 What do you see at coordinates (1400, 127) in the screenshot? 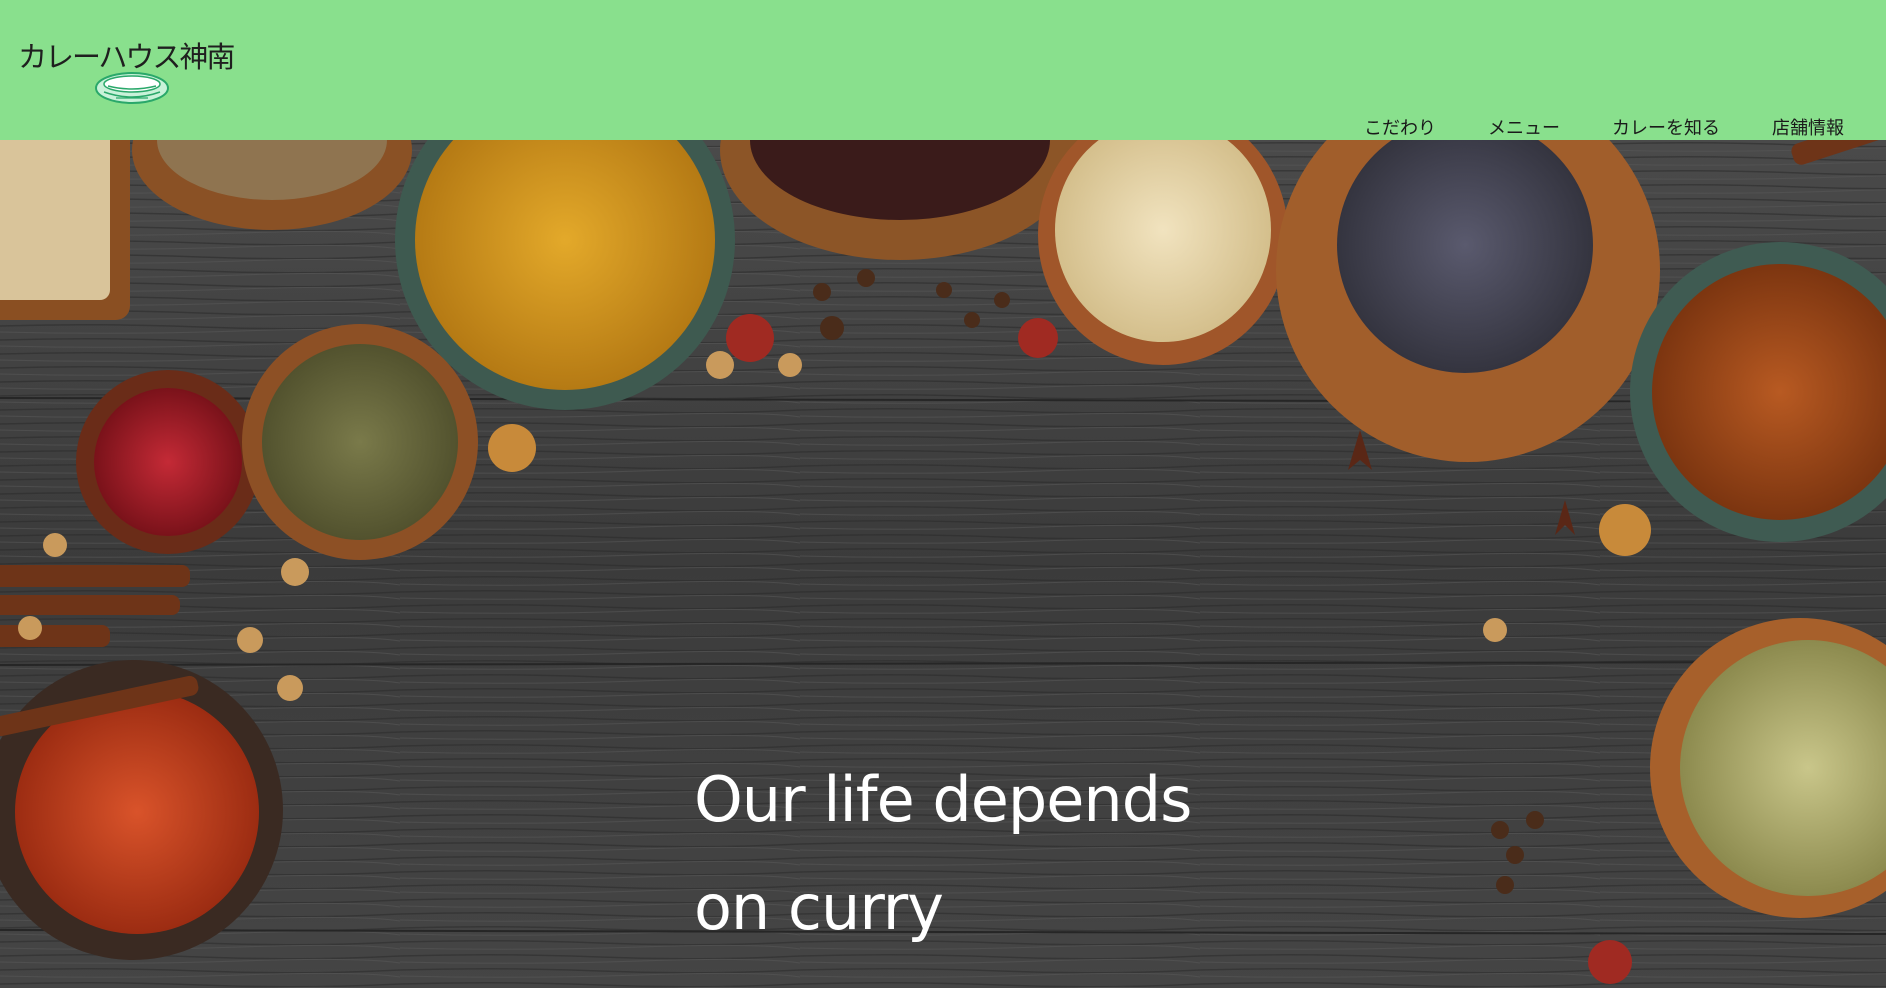
I see `nav-item-kodawari: こだわり` at bounding box center [1400, 127].